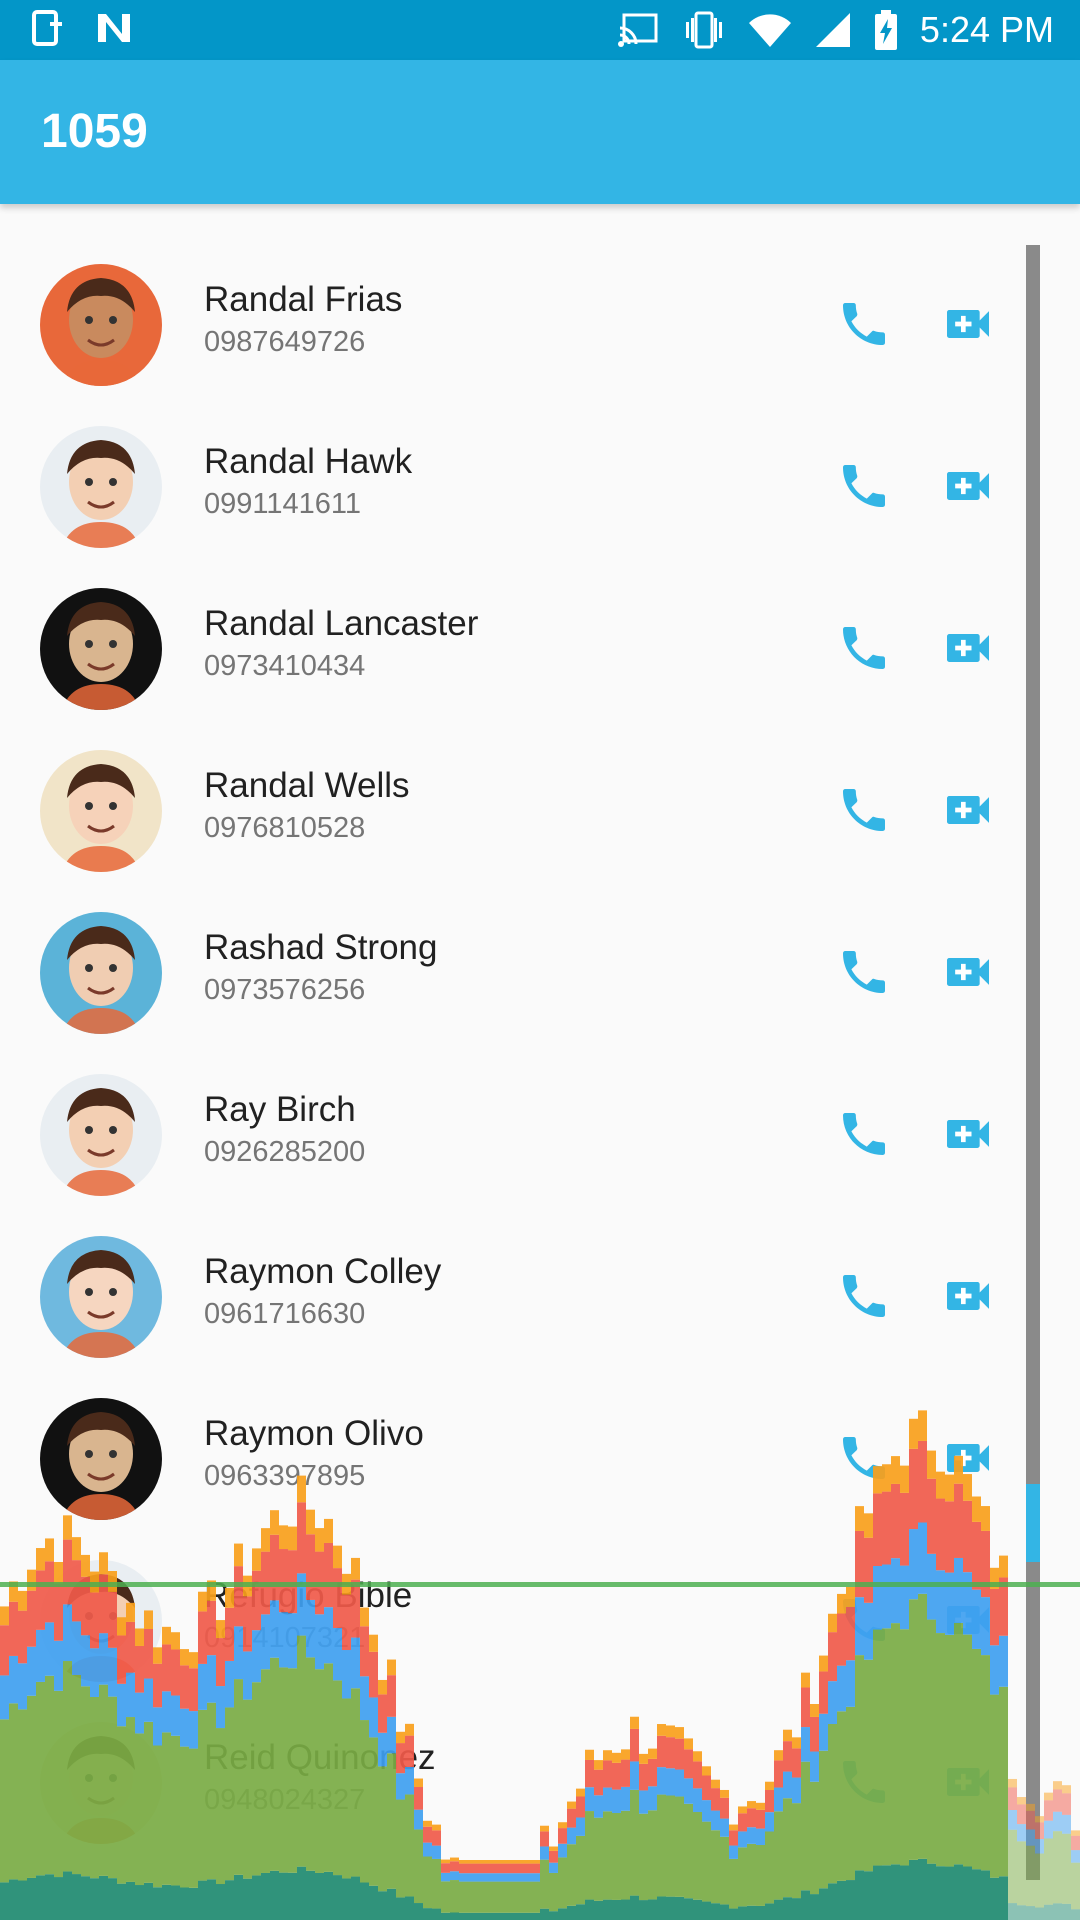  I want to click on contact-row: Reid Quinonez 0948024327, so click(510, 1779).